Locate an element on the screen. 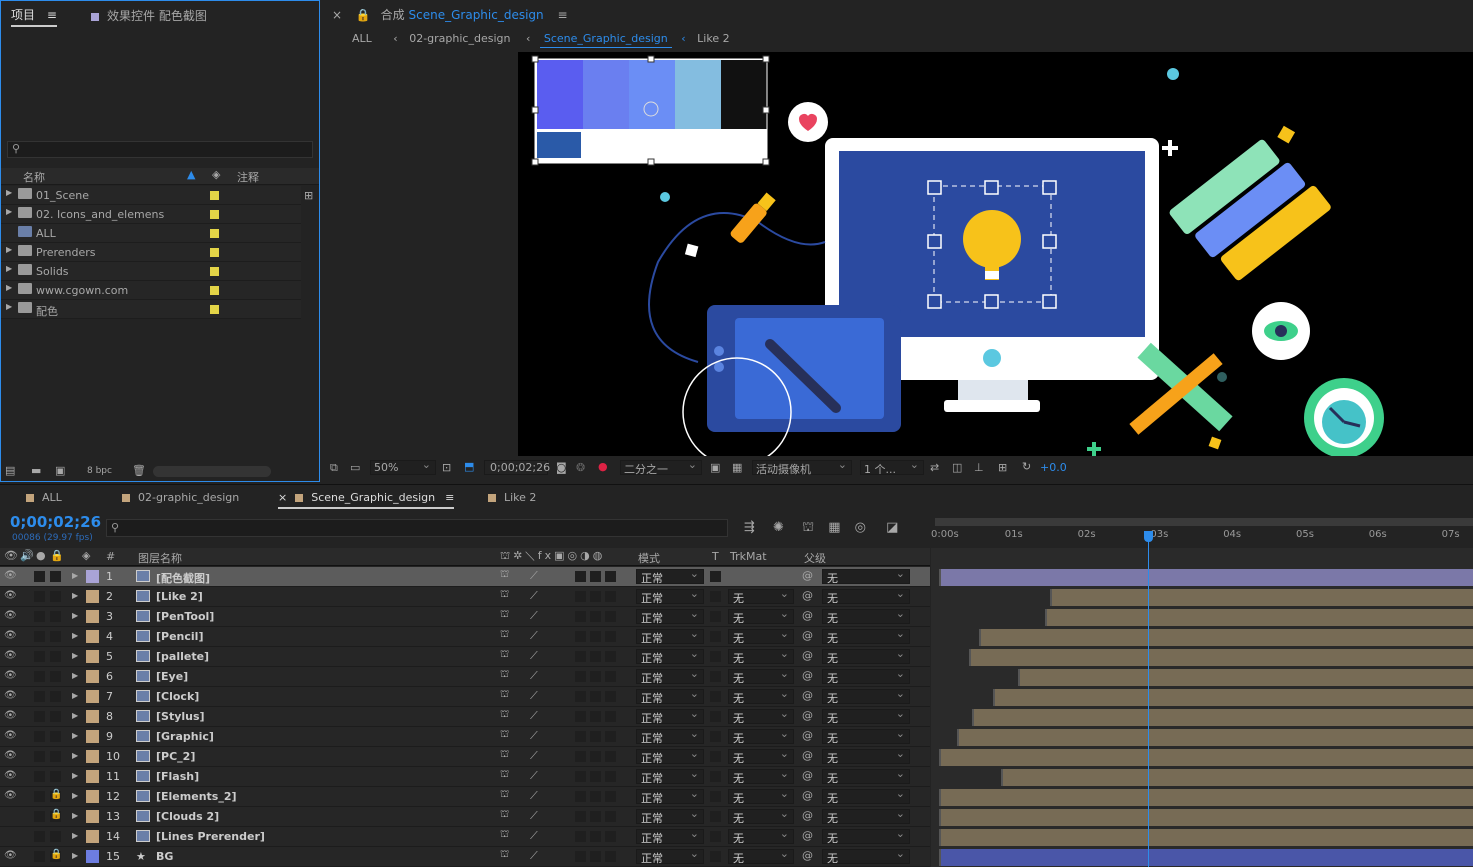 This screenshot has height=867, width=1473. layer-name: [Lines Prerender] is located at coordinates (210, 836).